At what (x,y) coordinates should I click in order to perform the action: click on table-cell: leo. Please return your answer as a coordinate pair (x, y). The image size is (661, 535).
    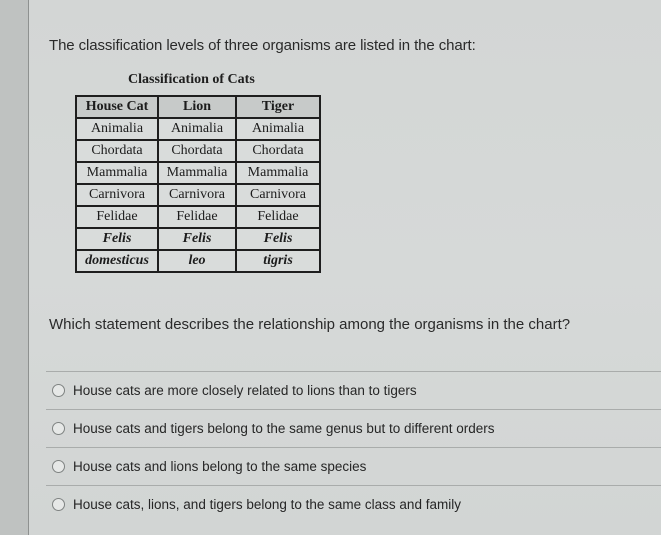
    Looking at the image, I should click on (197, 261).